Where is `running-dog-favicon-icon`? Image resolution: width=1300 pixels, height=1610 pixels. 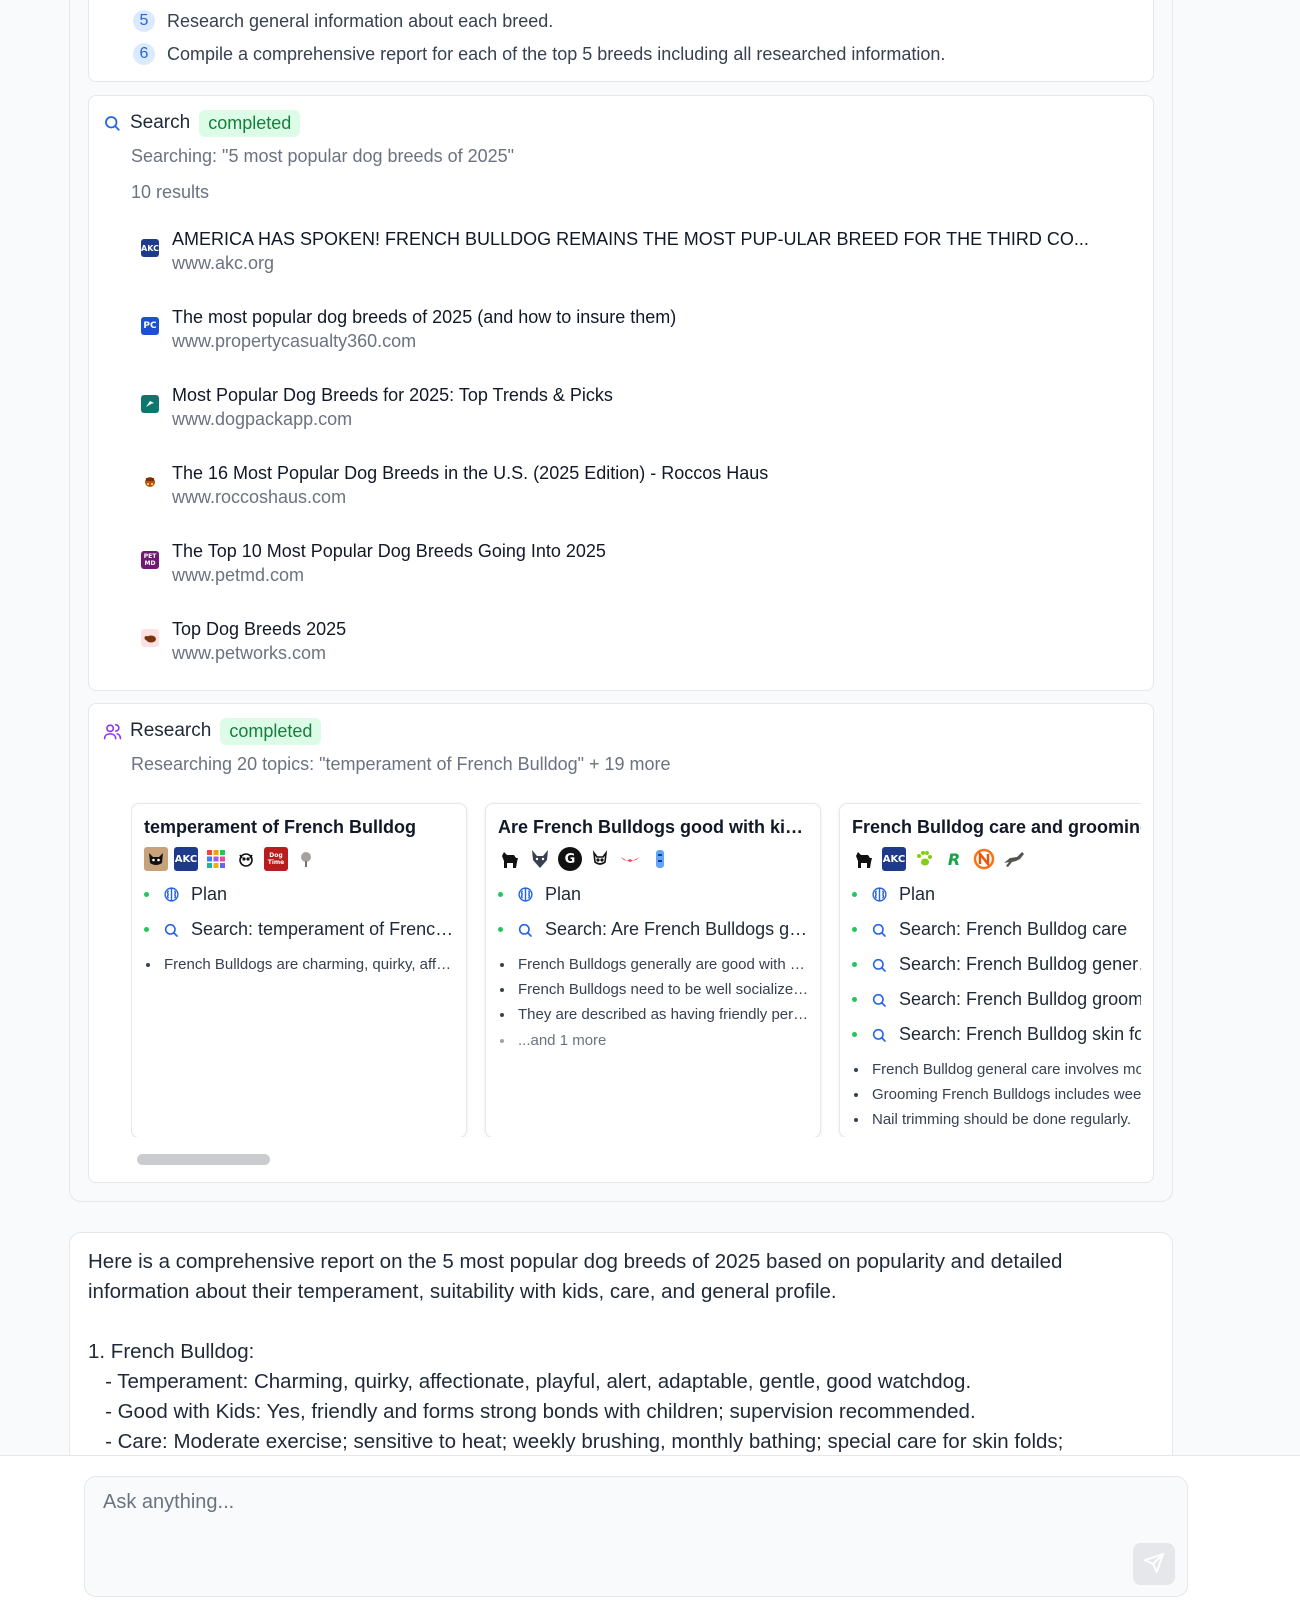
running-dog-favicon-icon is located at coordinates (1014, 859).